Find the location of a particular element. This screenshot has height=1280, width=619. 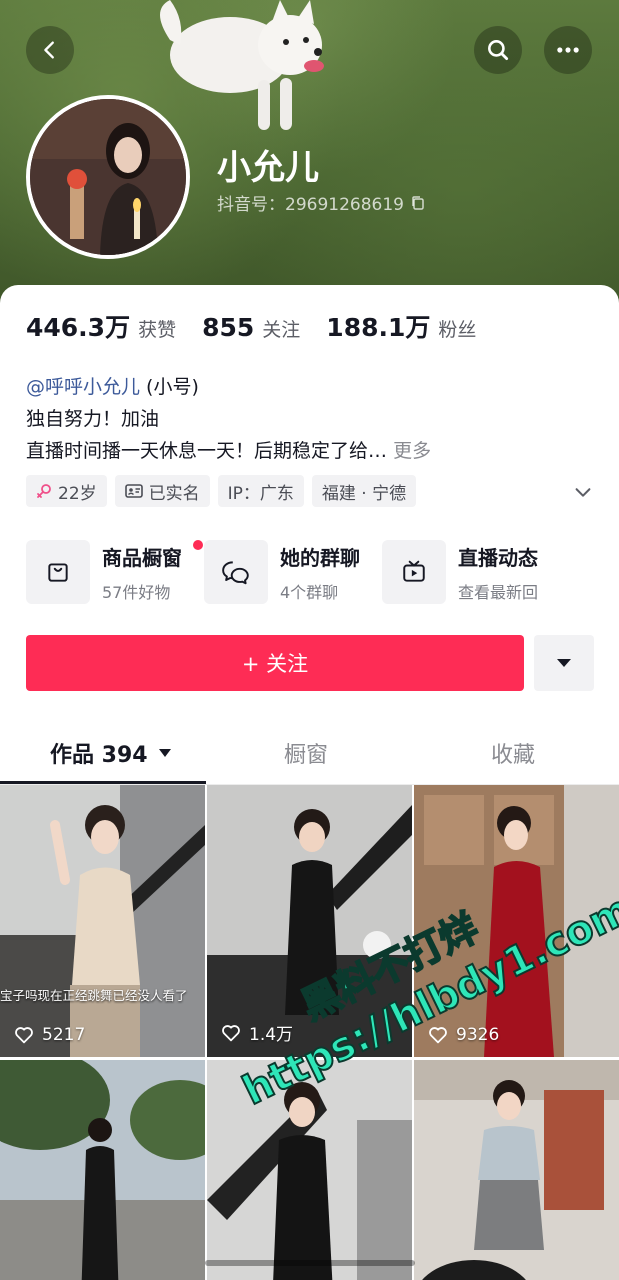

tag-verified: 已实名 is located at coordinates (162, 491).